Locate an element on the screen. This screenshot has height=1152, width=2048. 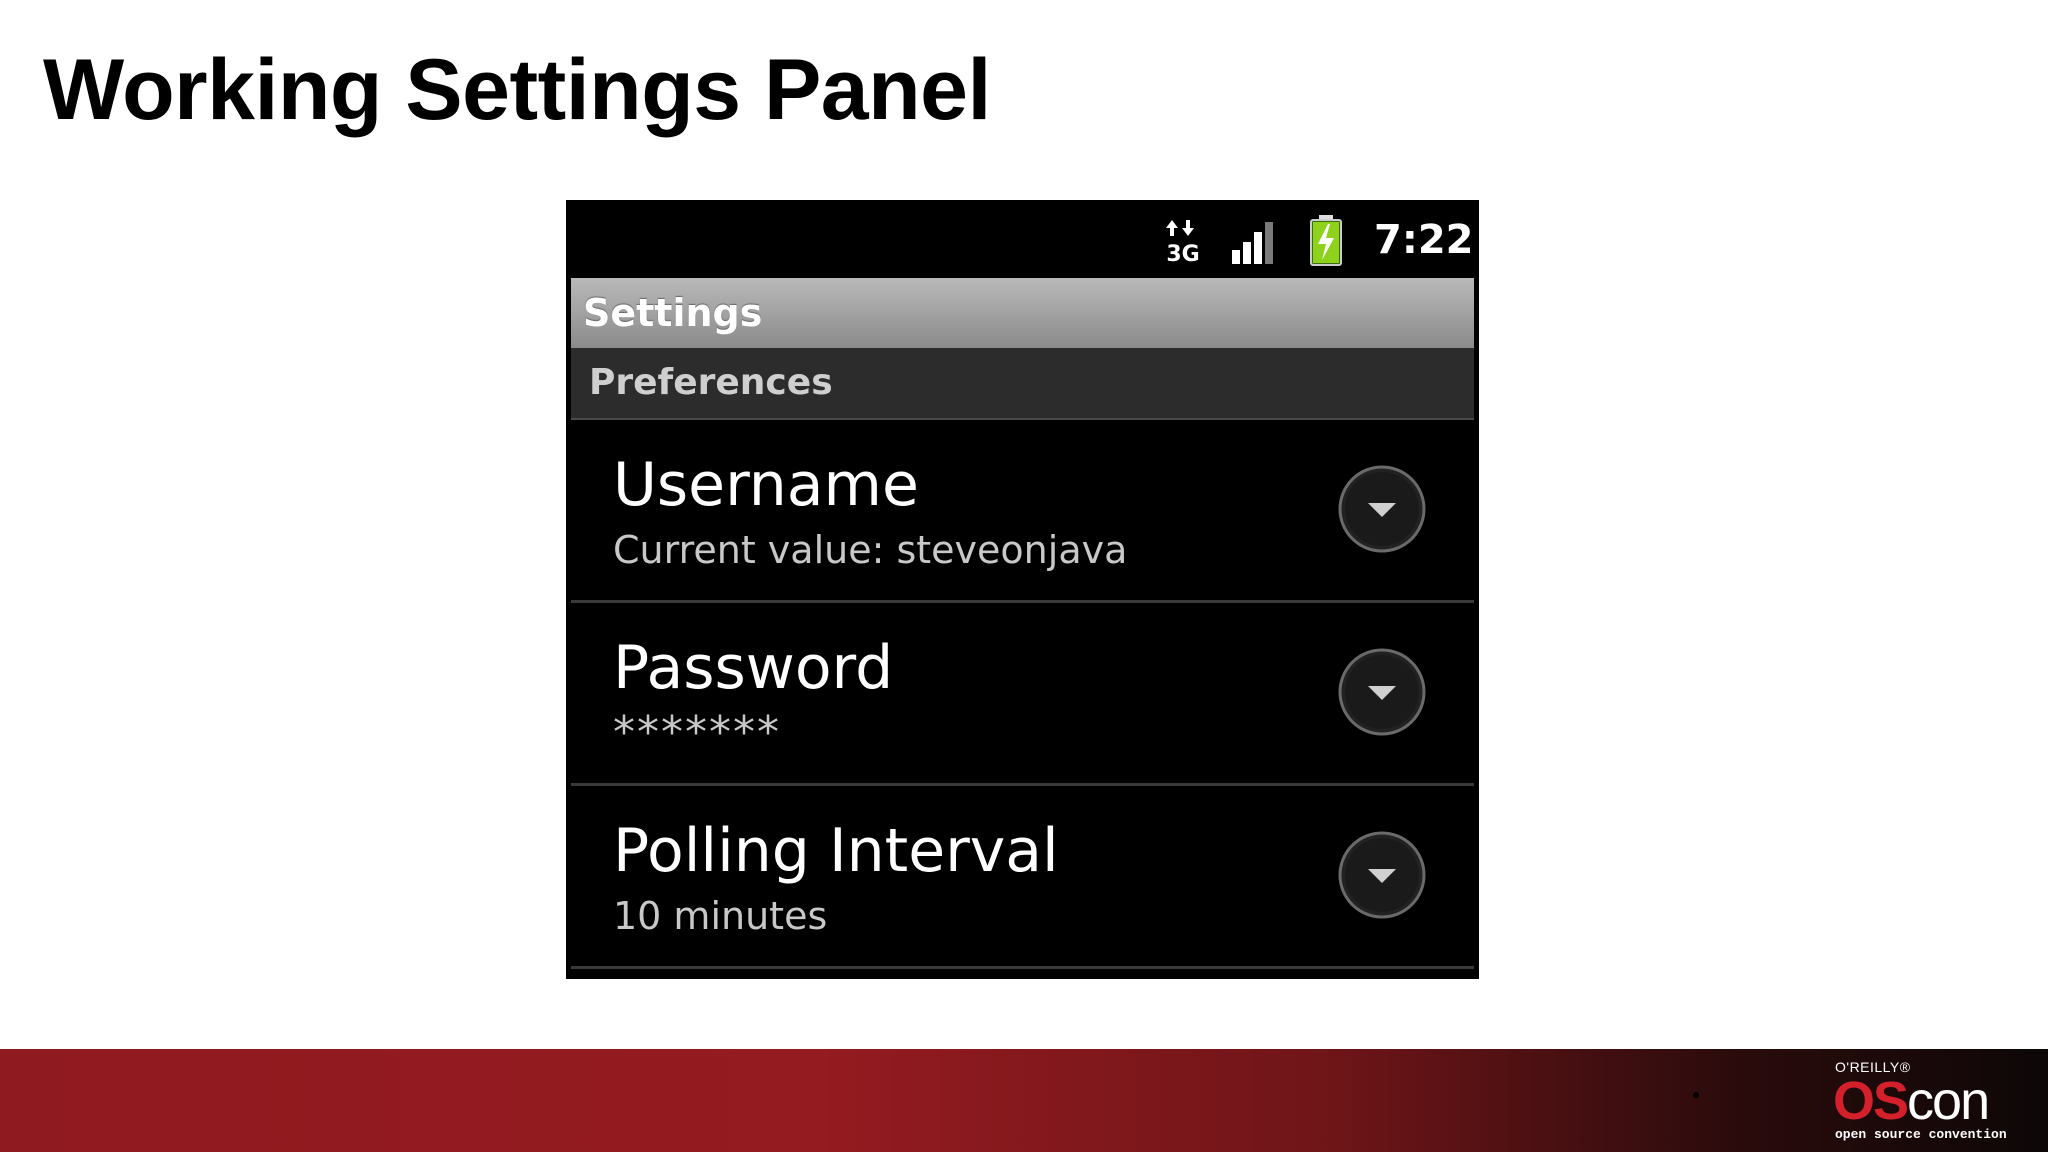
3g-data-icon: 3G is located at coordinates (1183, 242).